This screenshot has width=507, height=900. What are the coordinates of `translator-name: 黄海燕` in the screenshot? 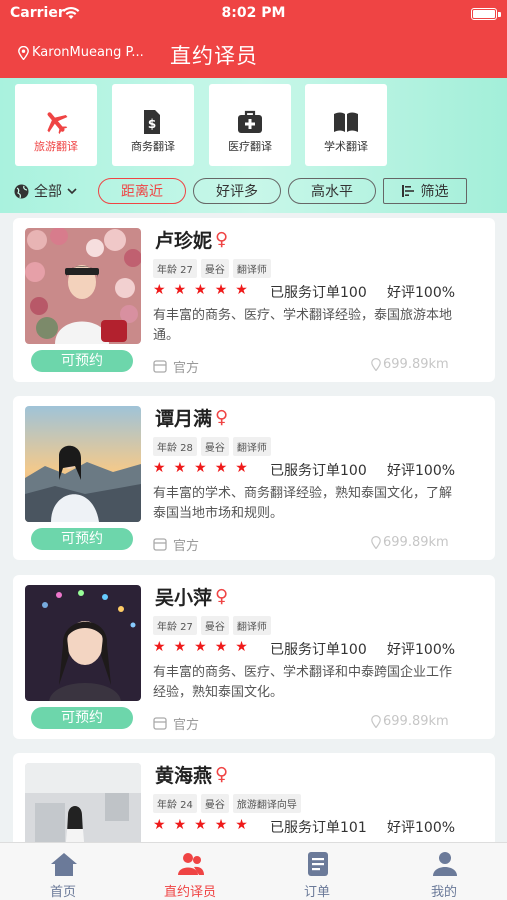 It's located at (184, 776).